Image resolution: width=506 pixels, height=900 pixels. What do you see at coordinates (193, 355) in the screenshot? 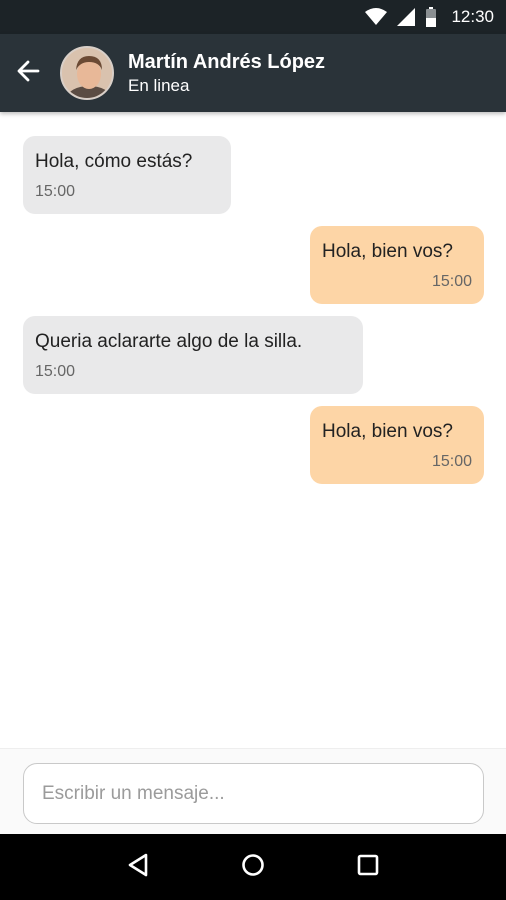
I see `message-bubble-incoming: Queria aclararte algo de la silla. 15:00` at bounding box center [193, 355].